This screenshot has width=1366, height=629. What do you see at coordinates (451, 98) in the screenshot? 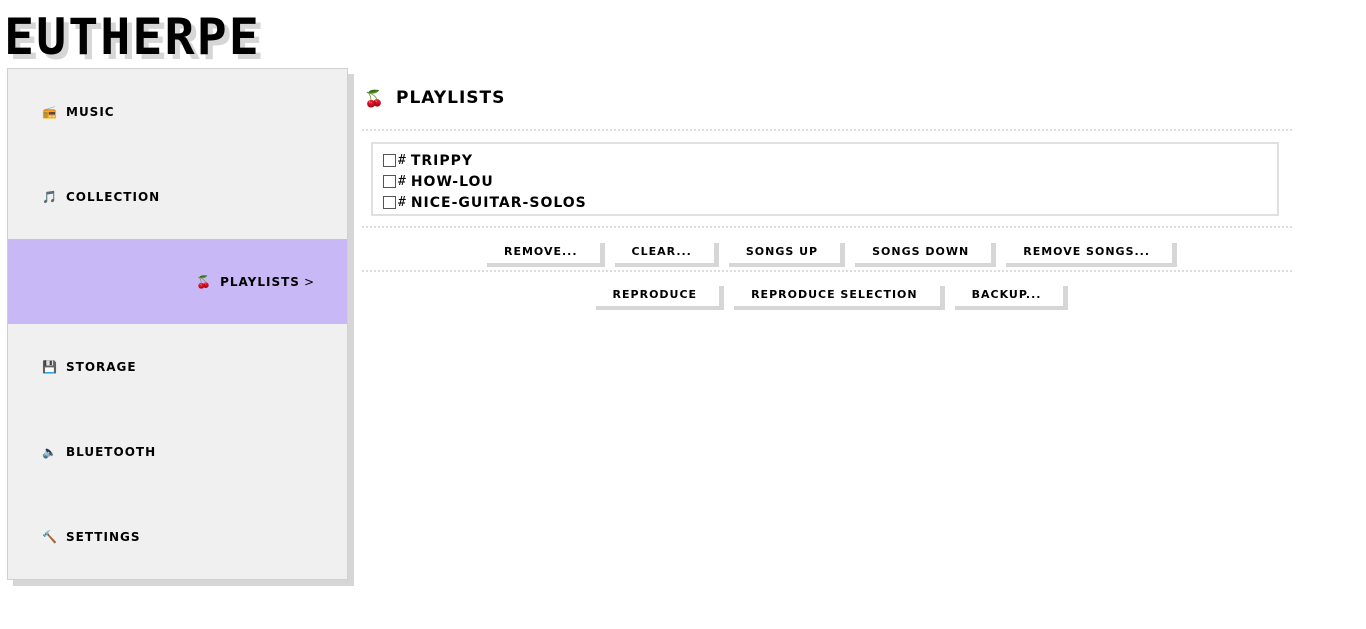
I see `page-title-text: PLAYLISTS` at bounding box center [451, 98].